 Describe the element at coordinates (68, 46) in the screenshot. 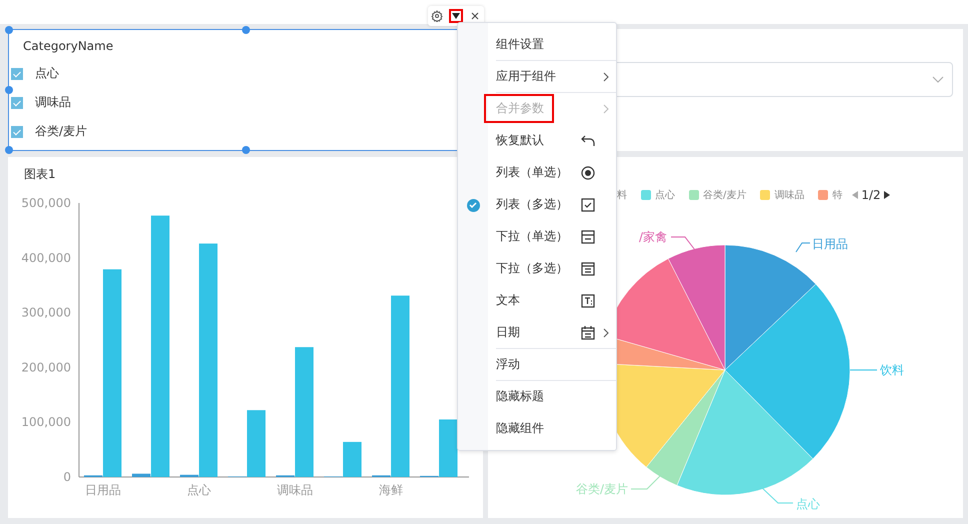

I see `filter-title: CategoryName` at that location.